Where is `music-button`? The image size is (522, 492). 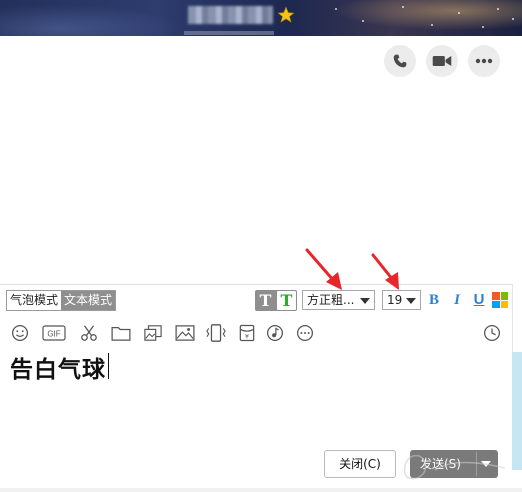
music-button is located at coordinates (275, 333).